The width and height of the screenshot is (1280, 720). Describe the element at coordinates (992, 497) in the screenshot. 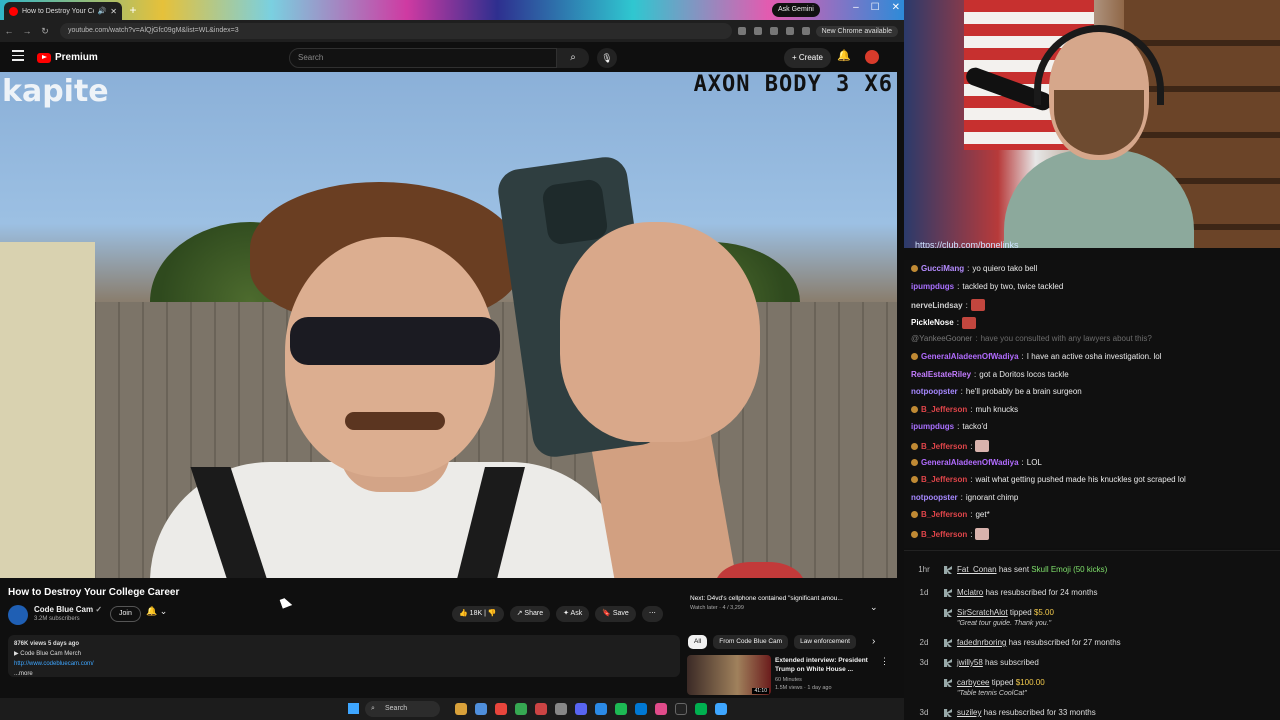

I see `chat-text: ignorant chimp` at that location.